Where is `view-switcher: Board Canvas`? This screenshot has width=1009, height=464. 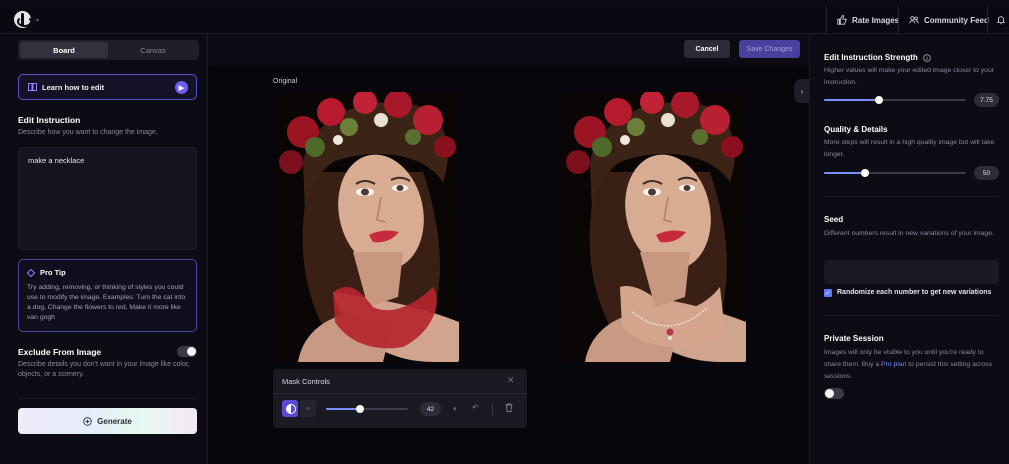
view-switcher: Board Canvas is located at coordinates (108, 50).